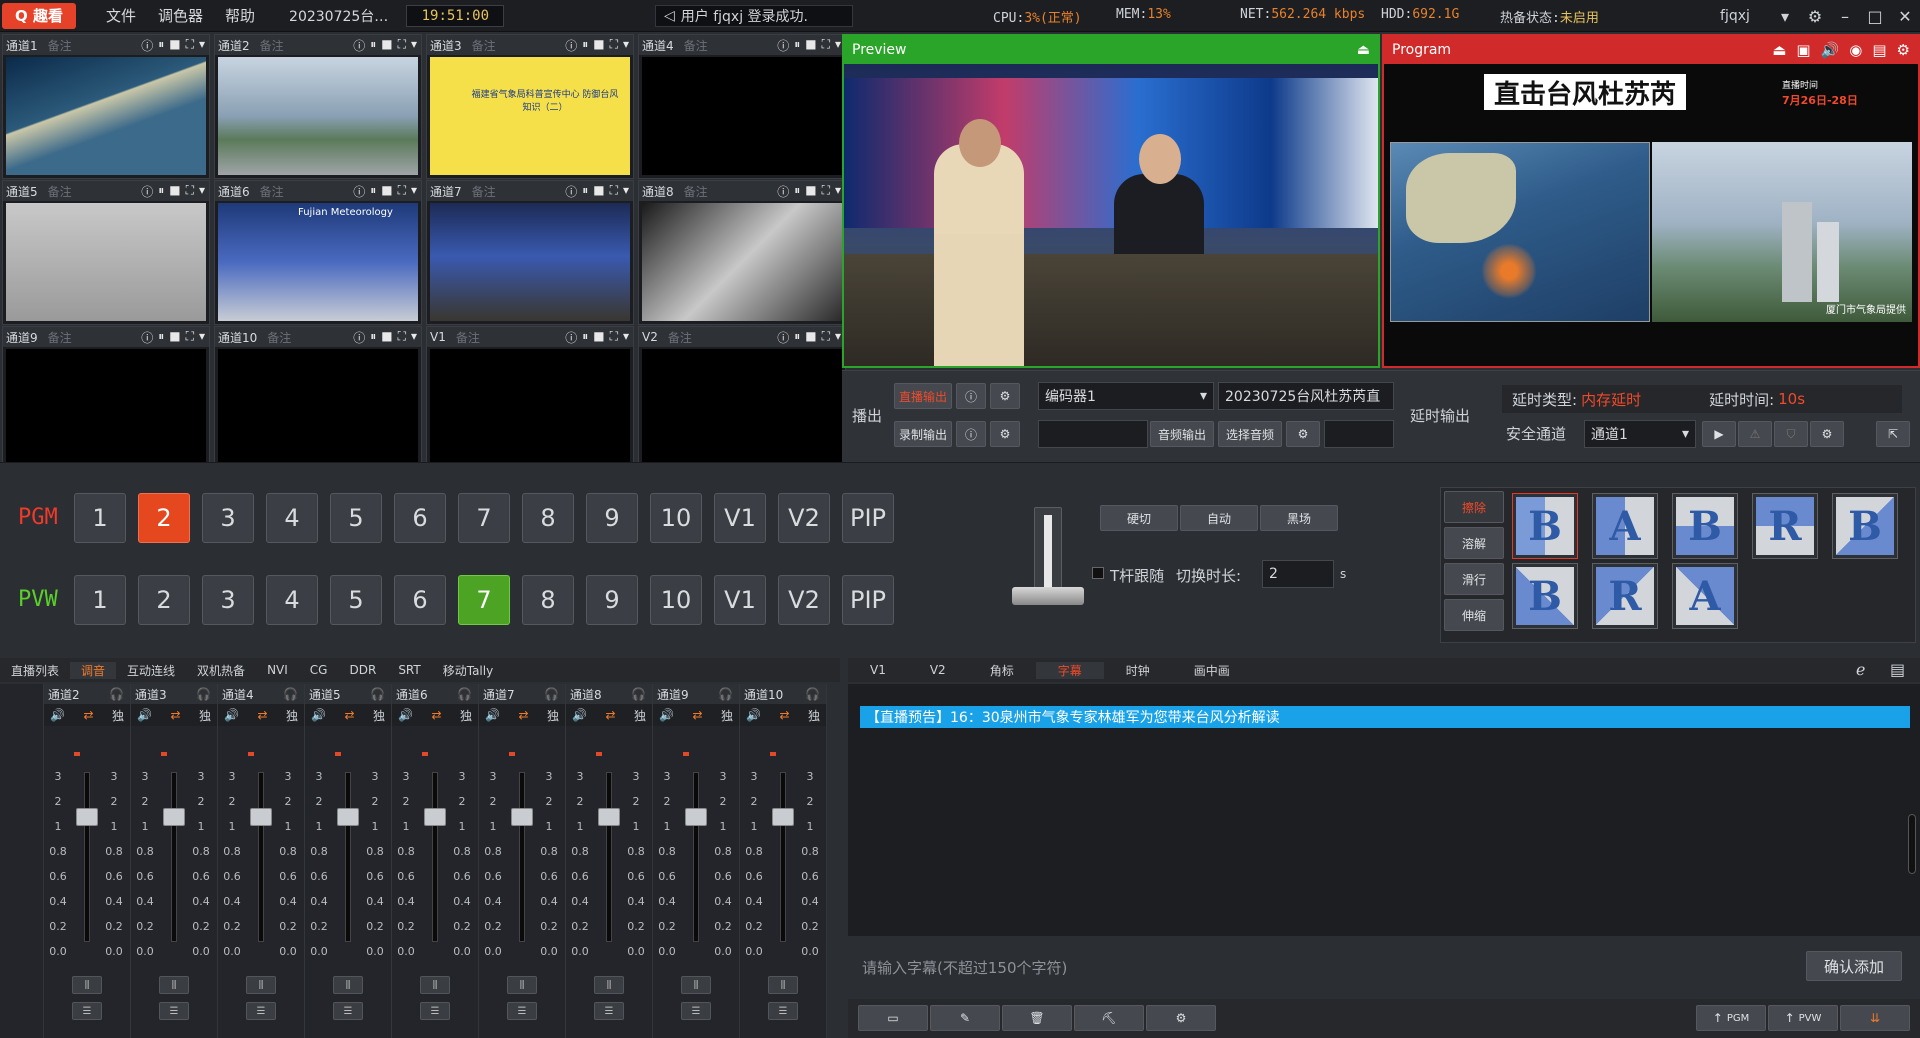 This screenshot has width=1920, height=1038. Describe the element at coordinates (1299, 518) in the screenshot. I see `black-button: 黑场` at that location.